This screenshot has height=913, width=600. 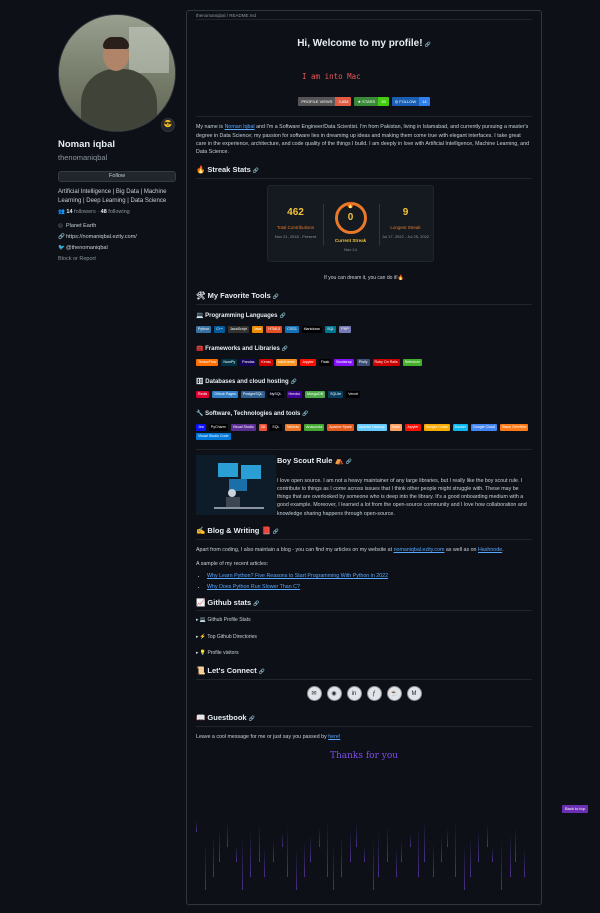 What do you see at coordinates (364, 637) in the screenshot?
I see `details-top-directories: ▸ ⚡ Top Github Directories` at bounding box center [364, 637].